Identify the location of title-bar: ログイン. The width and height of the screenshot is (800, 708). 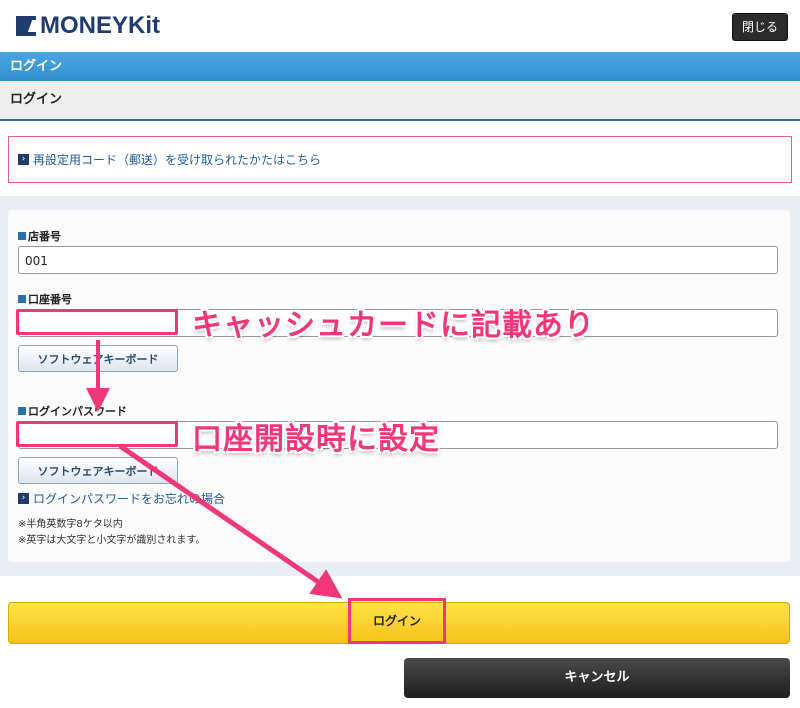
(400, 66).